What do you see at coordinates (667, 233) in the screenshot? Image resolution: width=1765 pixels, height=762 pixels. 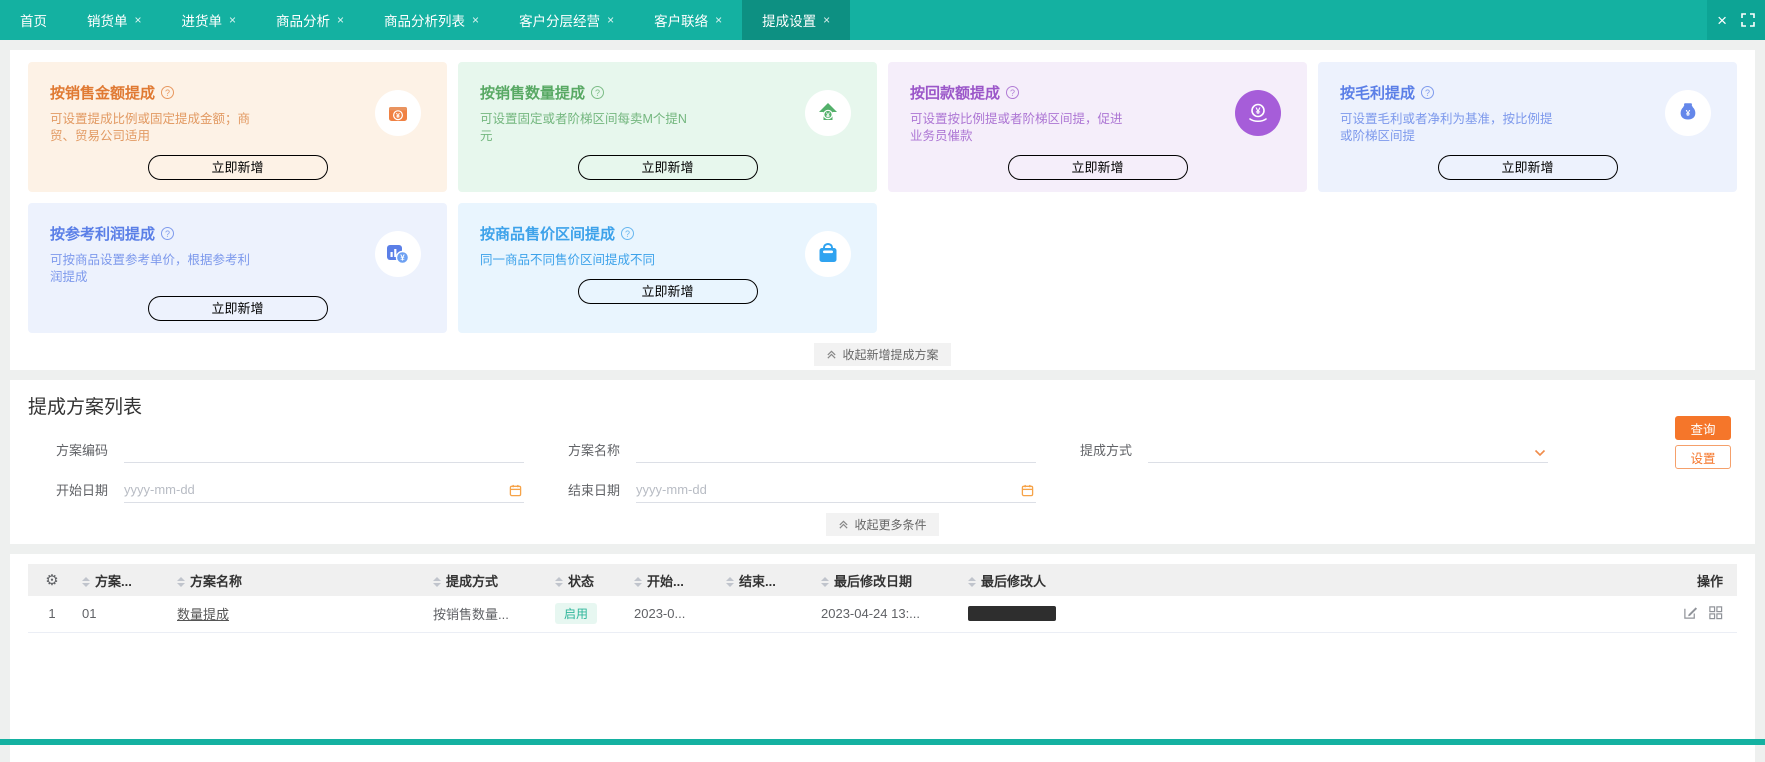 I see `card-title: 按商品售价区间提成?` at bounding box center [667, 233].